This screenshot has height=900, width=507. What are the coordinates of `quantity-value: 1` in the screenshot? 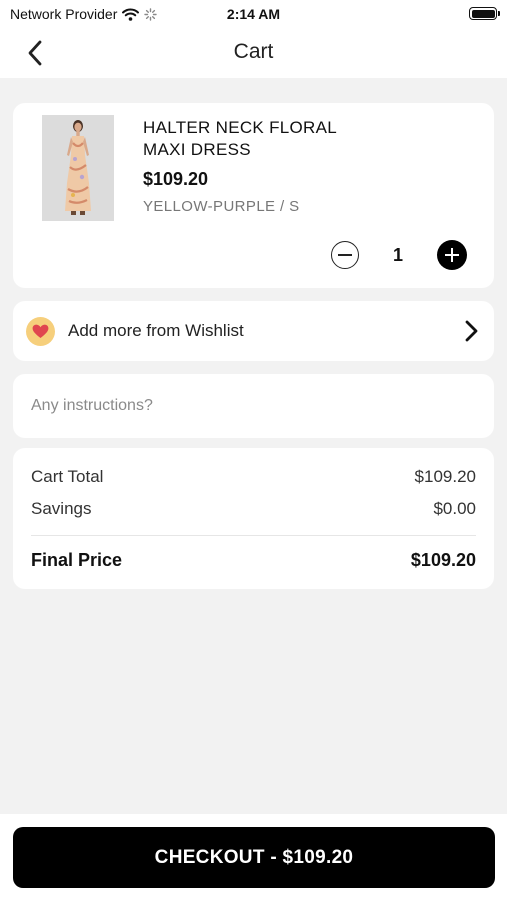 It's located at (397, 254).